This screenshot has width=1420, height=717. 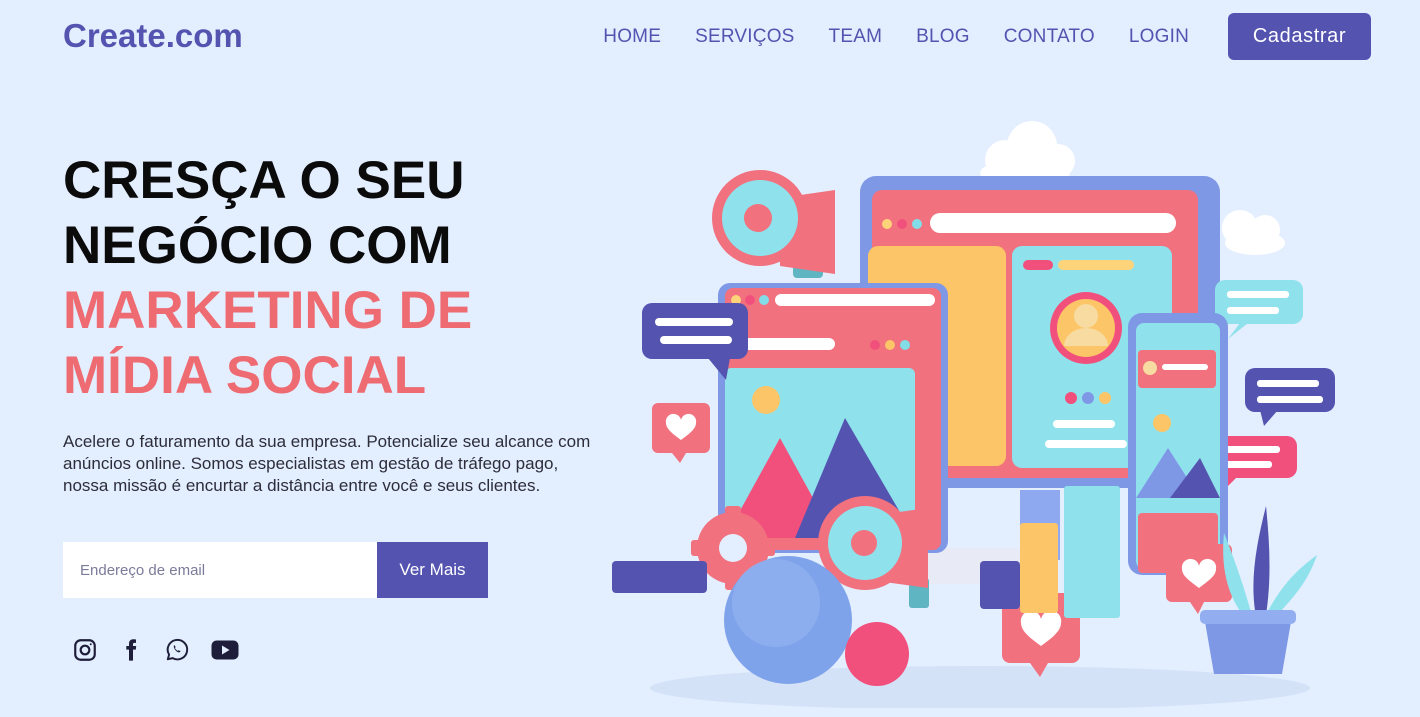 What do you see at coordinates (1159, 37) in the screenshot?
I see `nav-login: LOGIN` at bounding box center [1159, 37].